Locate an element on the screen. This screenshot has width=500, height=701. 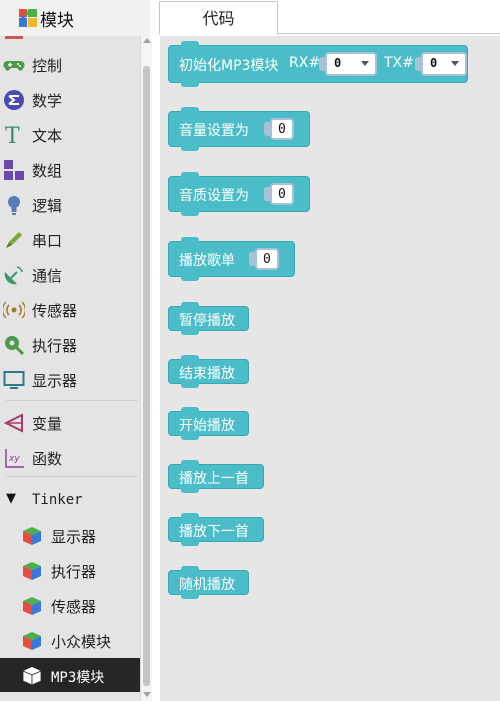
sidebar-label-sensor: 传感器 is located at coordinates (55, 311).